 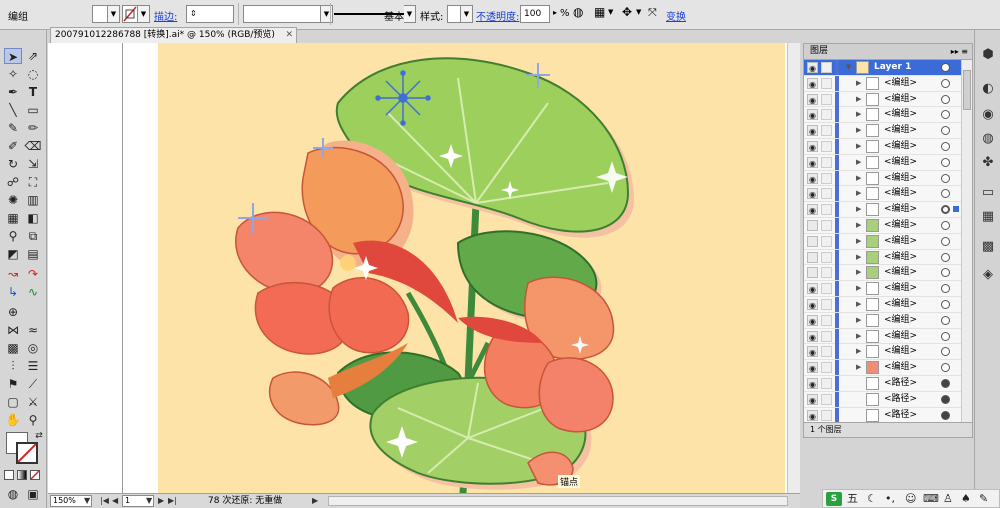 What do you see at coordinates (33, 128) in the screenshot?
I see `pencil-tool-icon: ✏` at bounding box center [33, 128].